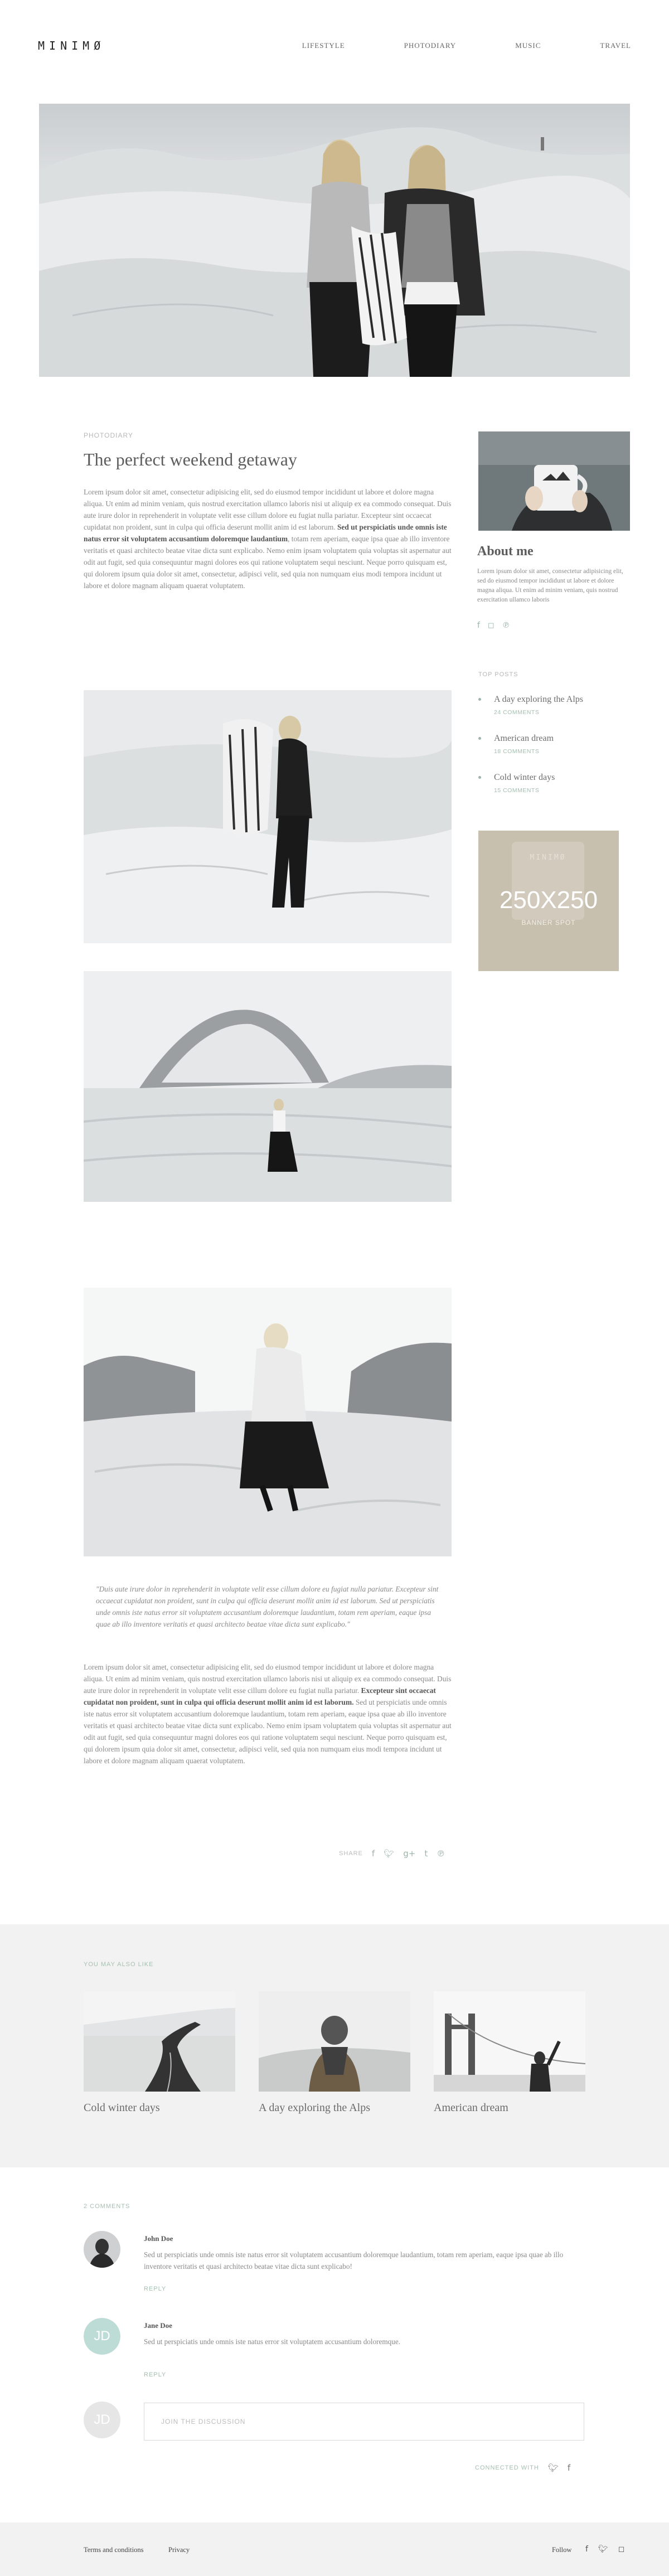 Image resolution: width=669 pixels, height=2576 pixels. I want to click on nav-item-travel: TRAVEL, so click(615, 46).